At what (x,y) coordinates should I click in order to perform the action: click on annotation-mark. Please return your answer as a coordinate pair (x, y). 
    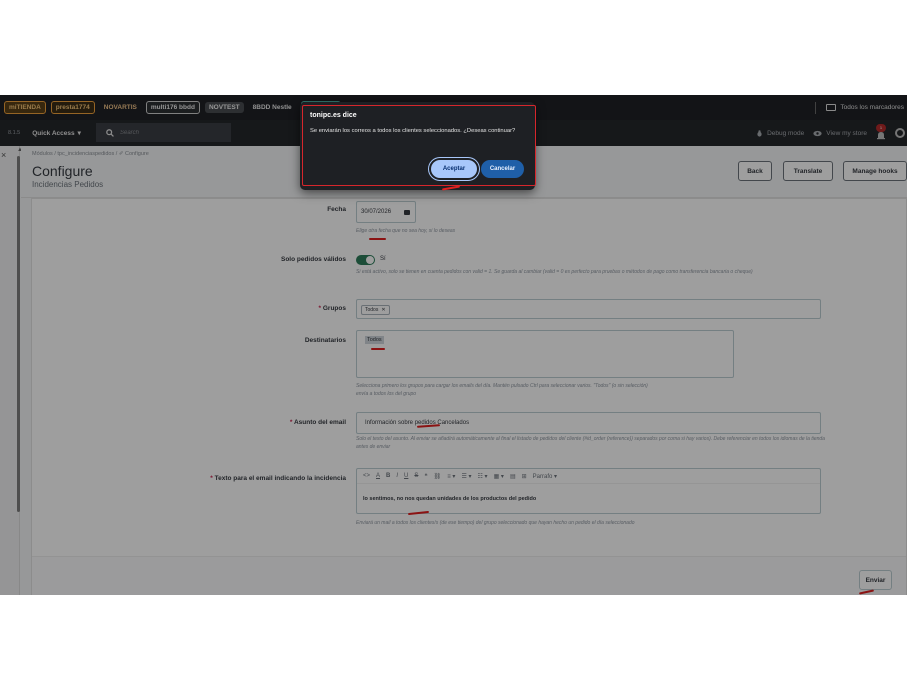
    Looking at the image, I should click on (451, 188).